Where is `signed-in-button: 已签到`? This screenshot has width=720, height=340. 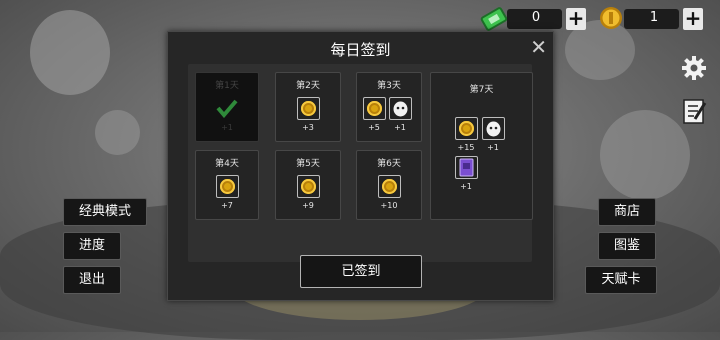 signed-in-button: 已签到 is located at coordinates (361, 271).